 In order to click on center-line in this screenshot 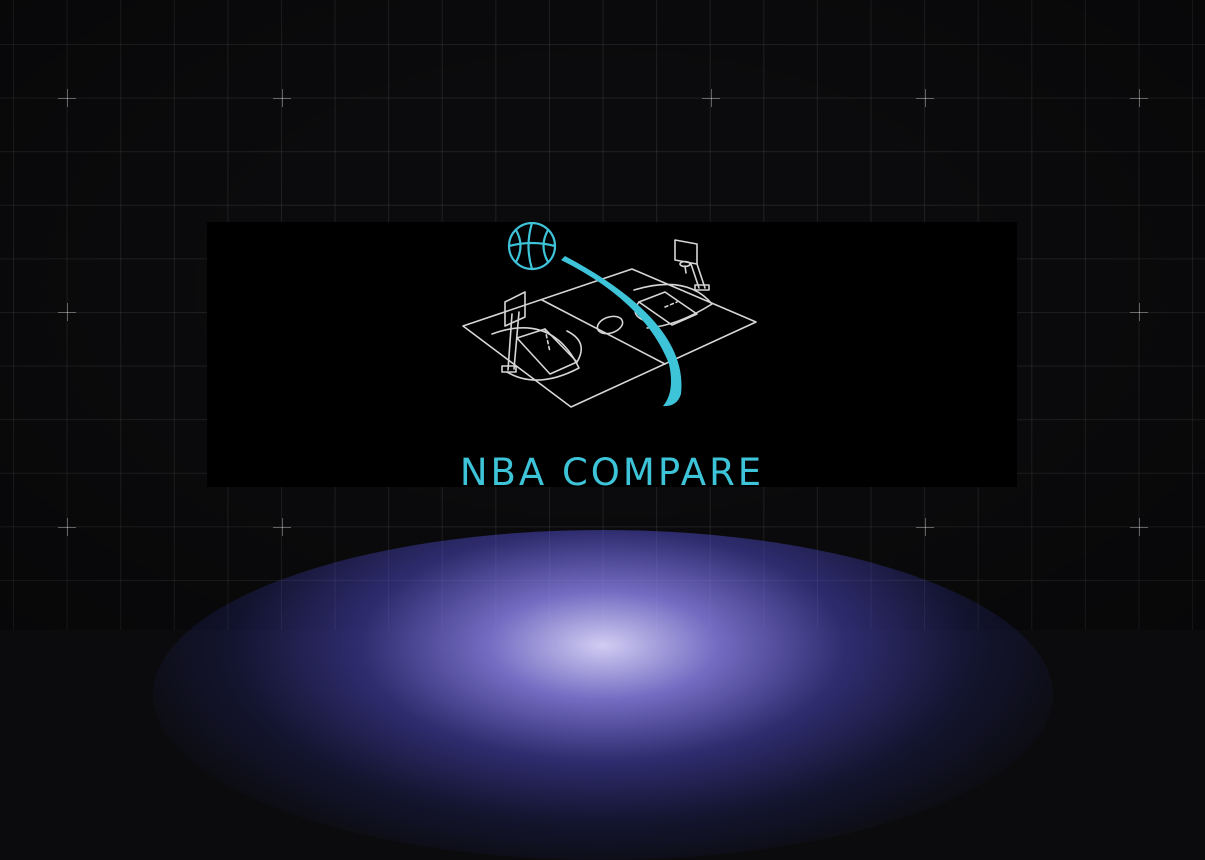, I will do `click(603, 332)`.